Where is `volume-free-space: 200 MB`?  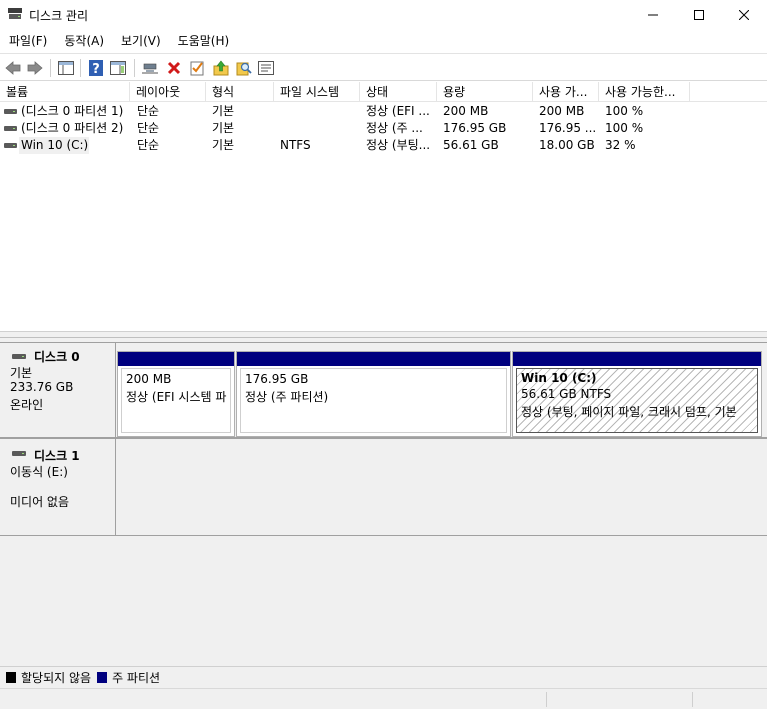
volume-free-space: 200 MB is located at coordinates (562, 111).